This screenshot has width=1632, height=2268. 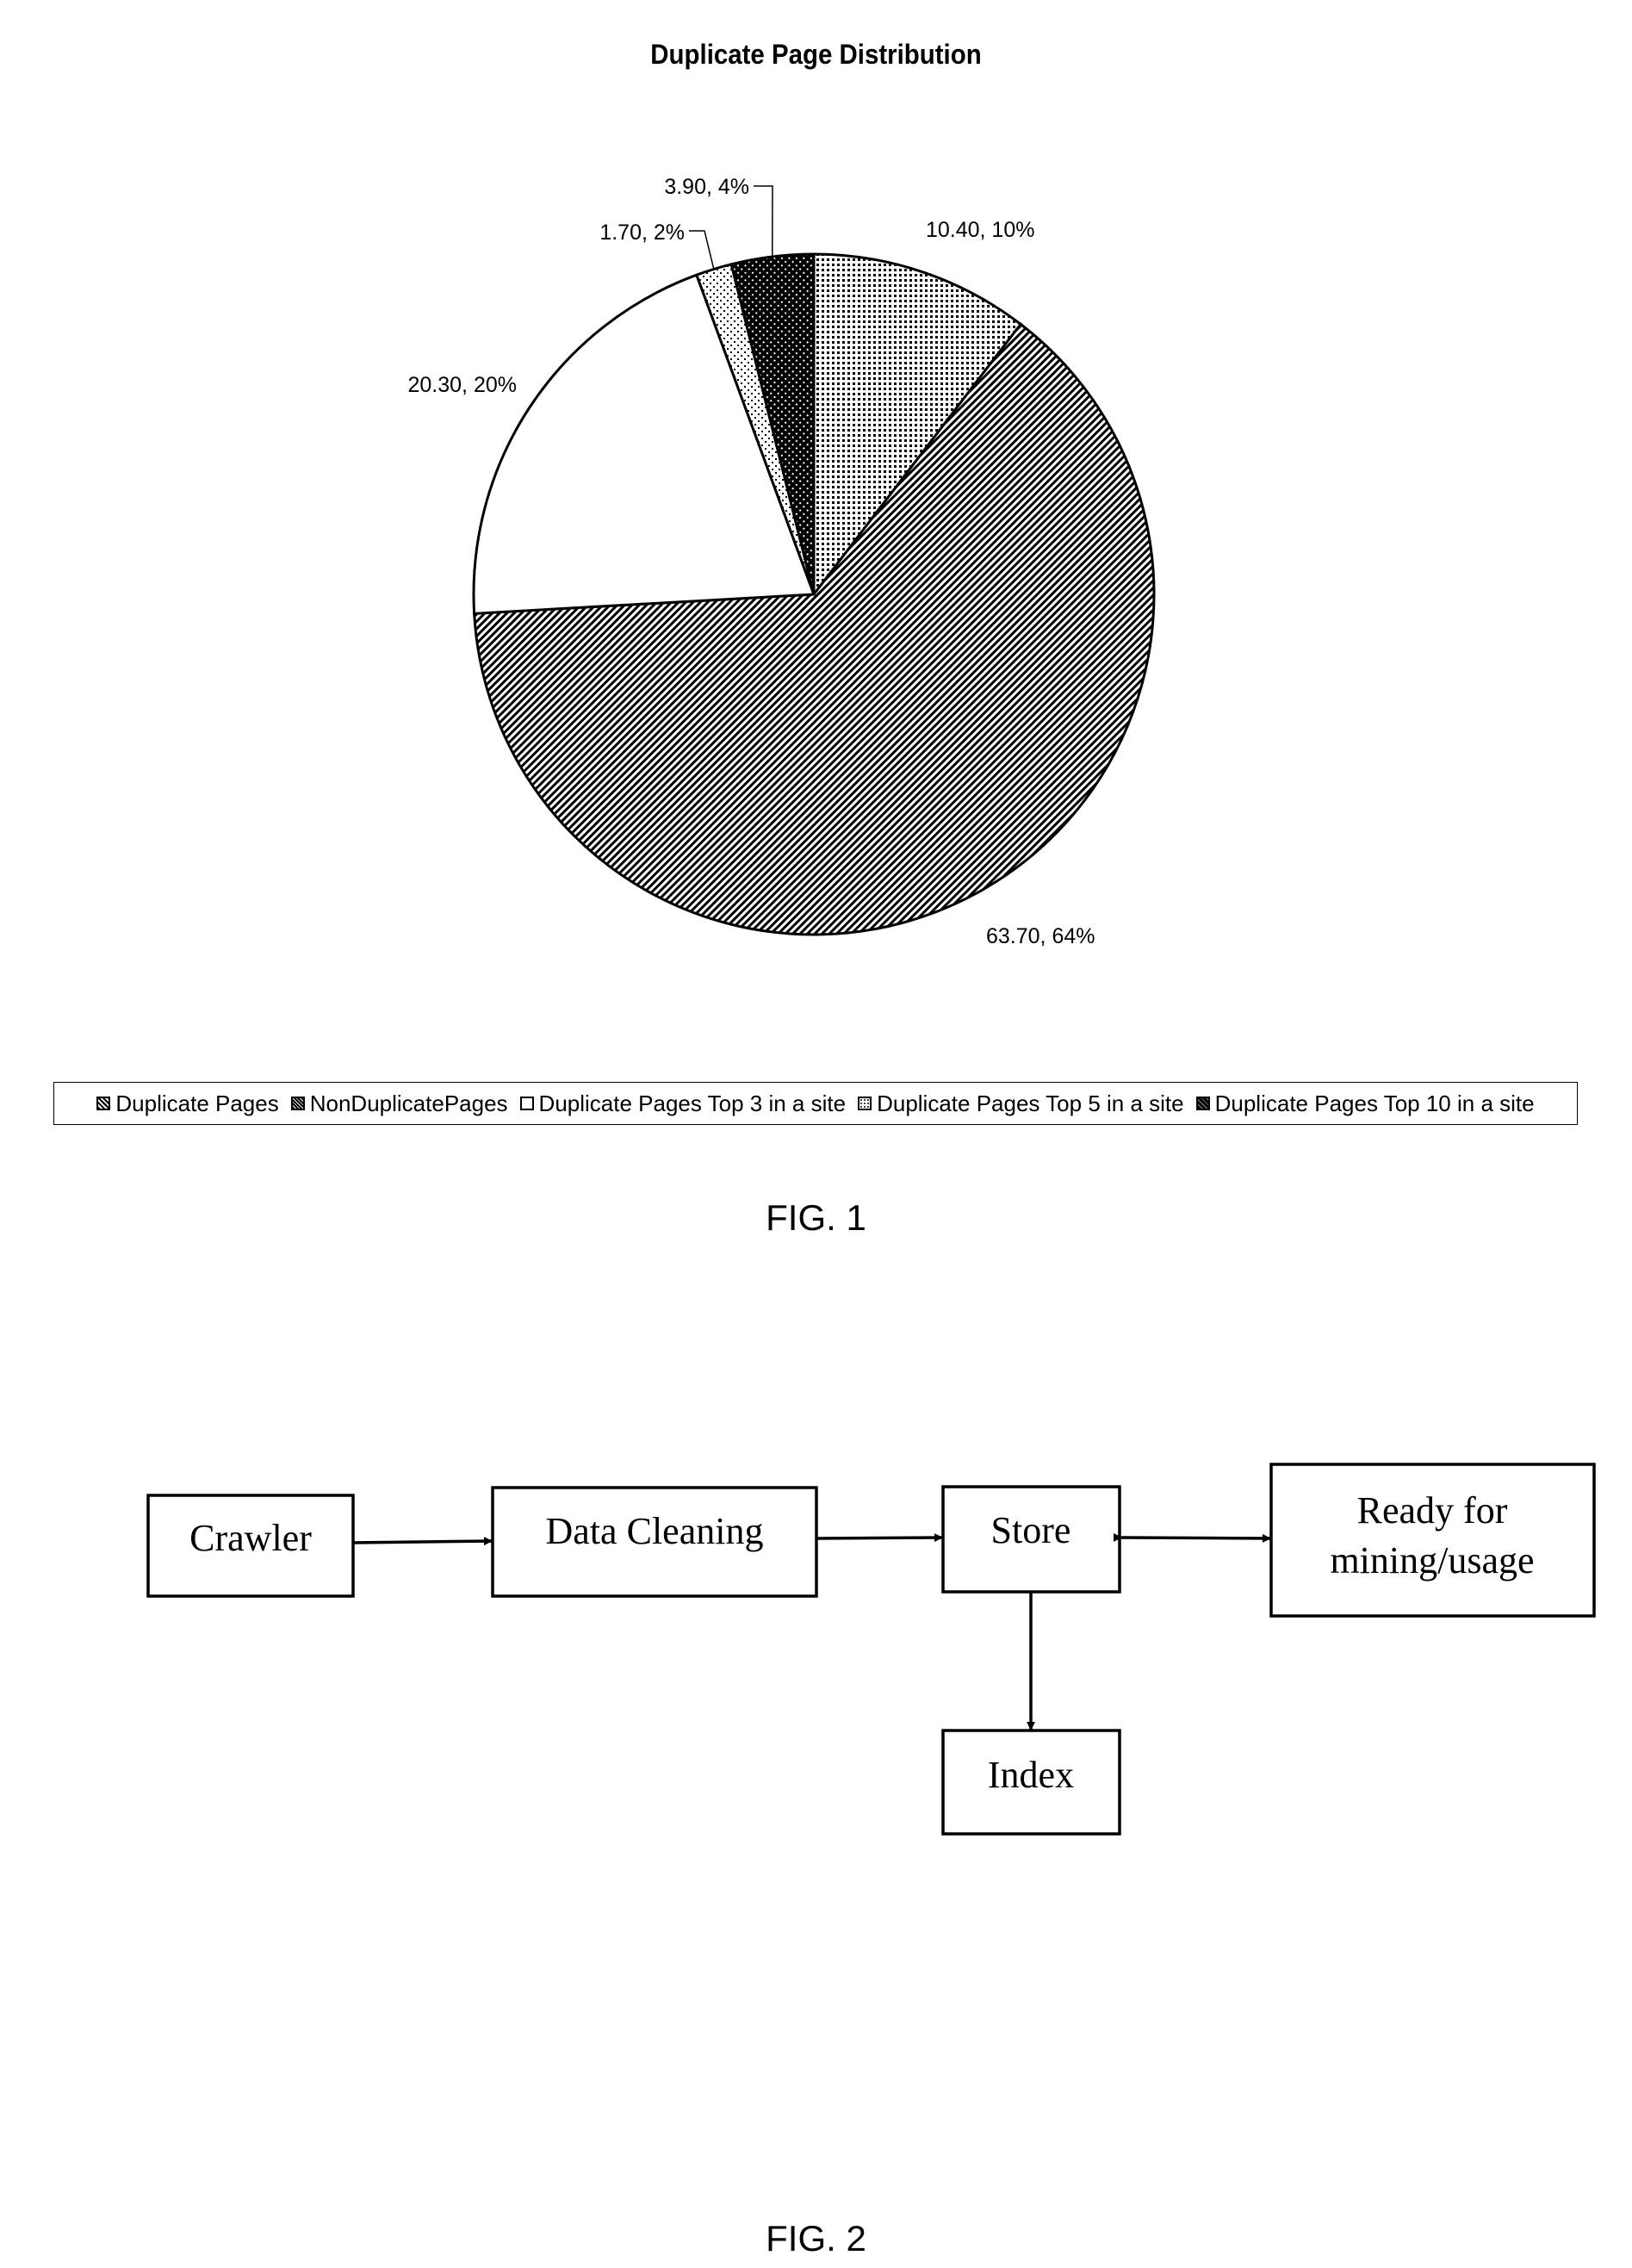 I want to click on node-ready-label-line2: mining/usage, so click(x=1432, y=1560).